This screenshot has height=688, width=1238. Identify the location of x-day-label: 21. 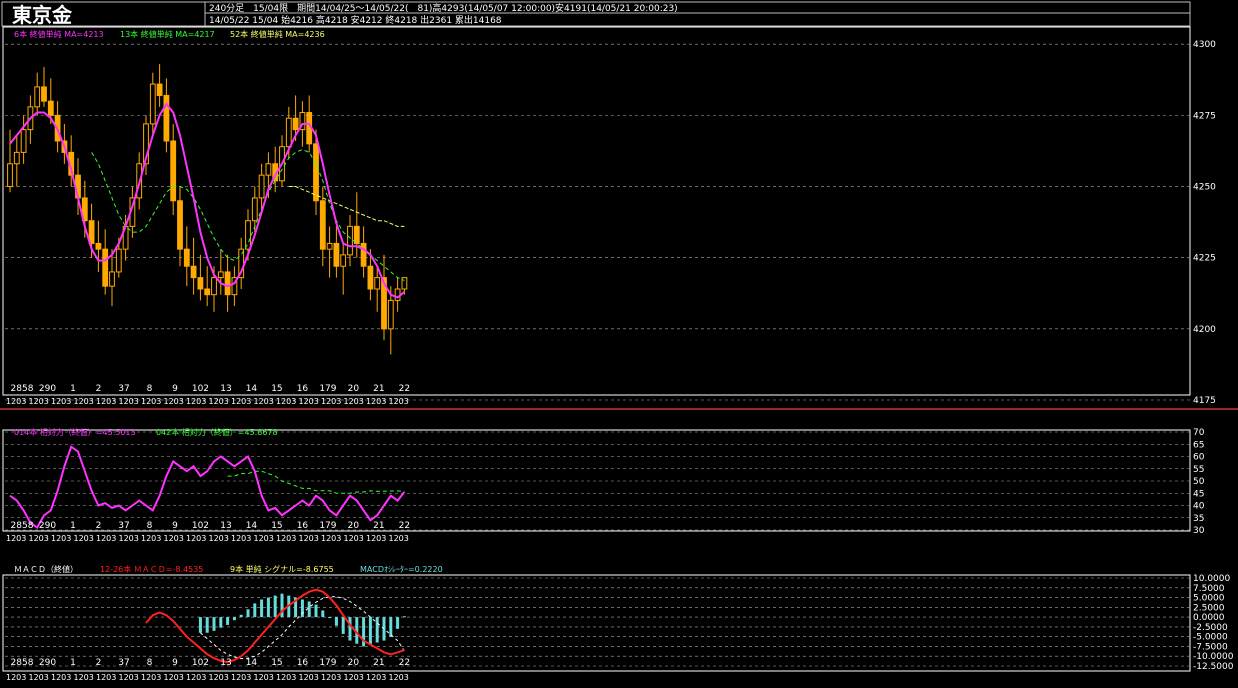
(378, 526).